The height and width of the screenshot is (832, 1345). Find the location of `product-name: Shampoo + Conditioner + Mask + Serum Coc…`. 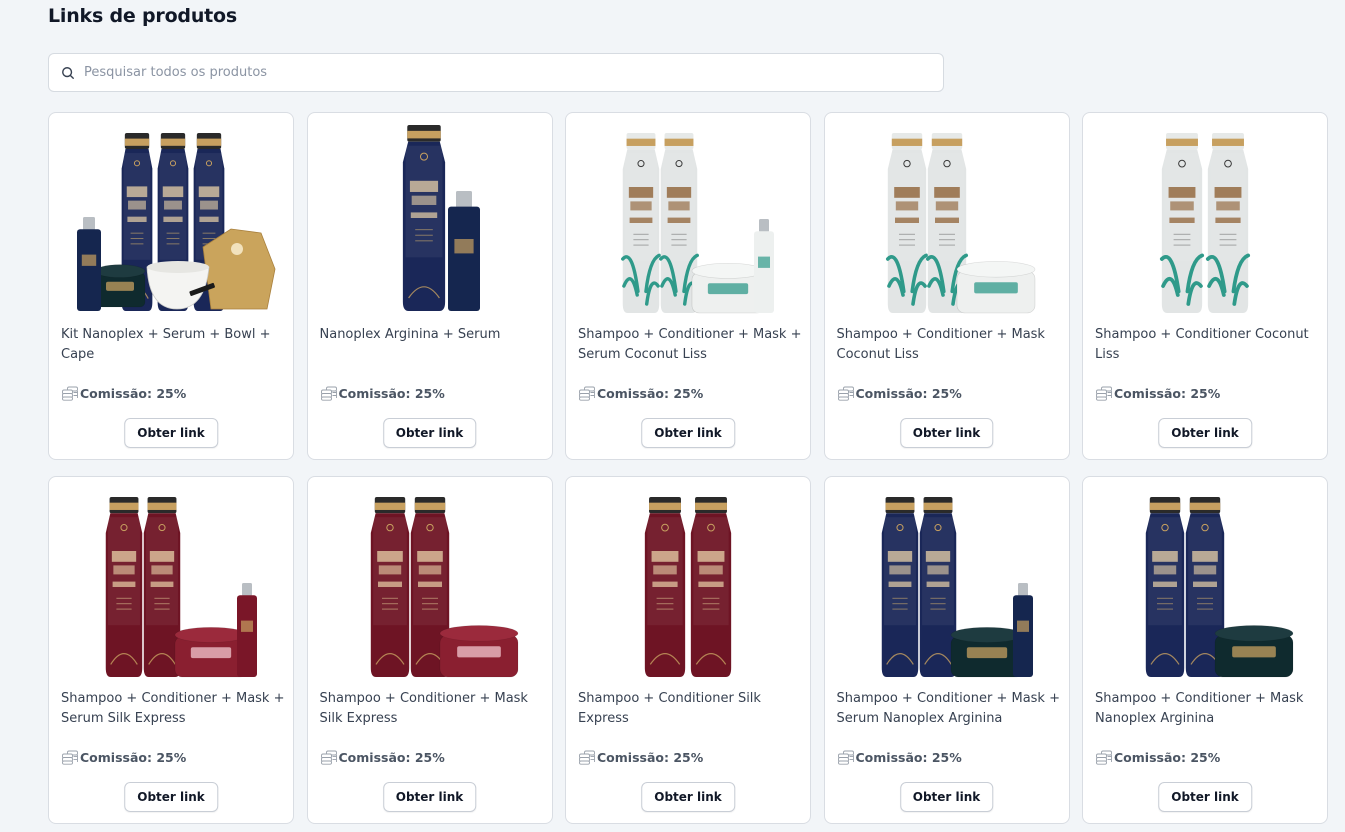

product-name: Shampoo + Conditioner + Mask + Serum Coc… is located at coordinates (690, 344).